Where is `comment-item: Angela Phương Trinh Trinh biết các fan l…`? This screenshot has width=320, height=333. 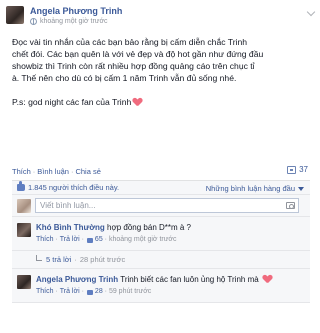 comment-item: Angela Phương Trinh Trinh biết các fan l… is located at coordinates (161, 286).